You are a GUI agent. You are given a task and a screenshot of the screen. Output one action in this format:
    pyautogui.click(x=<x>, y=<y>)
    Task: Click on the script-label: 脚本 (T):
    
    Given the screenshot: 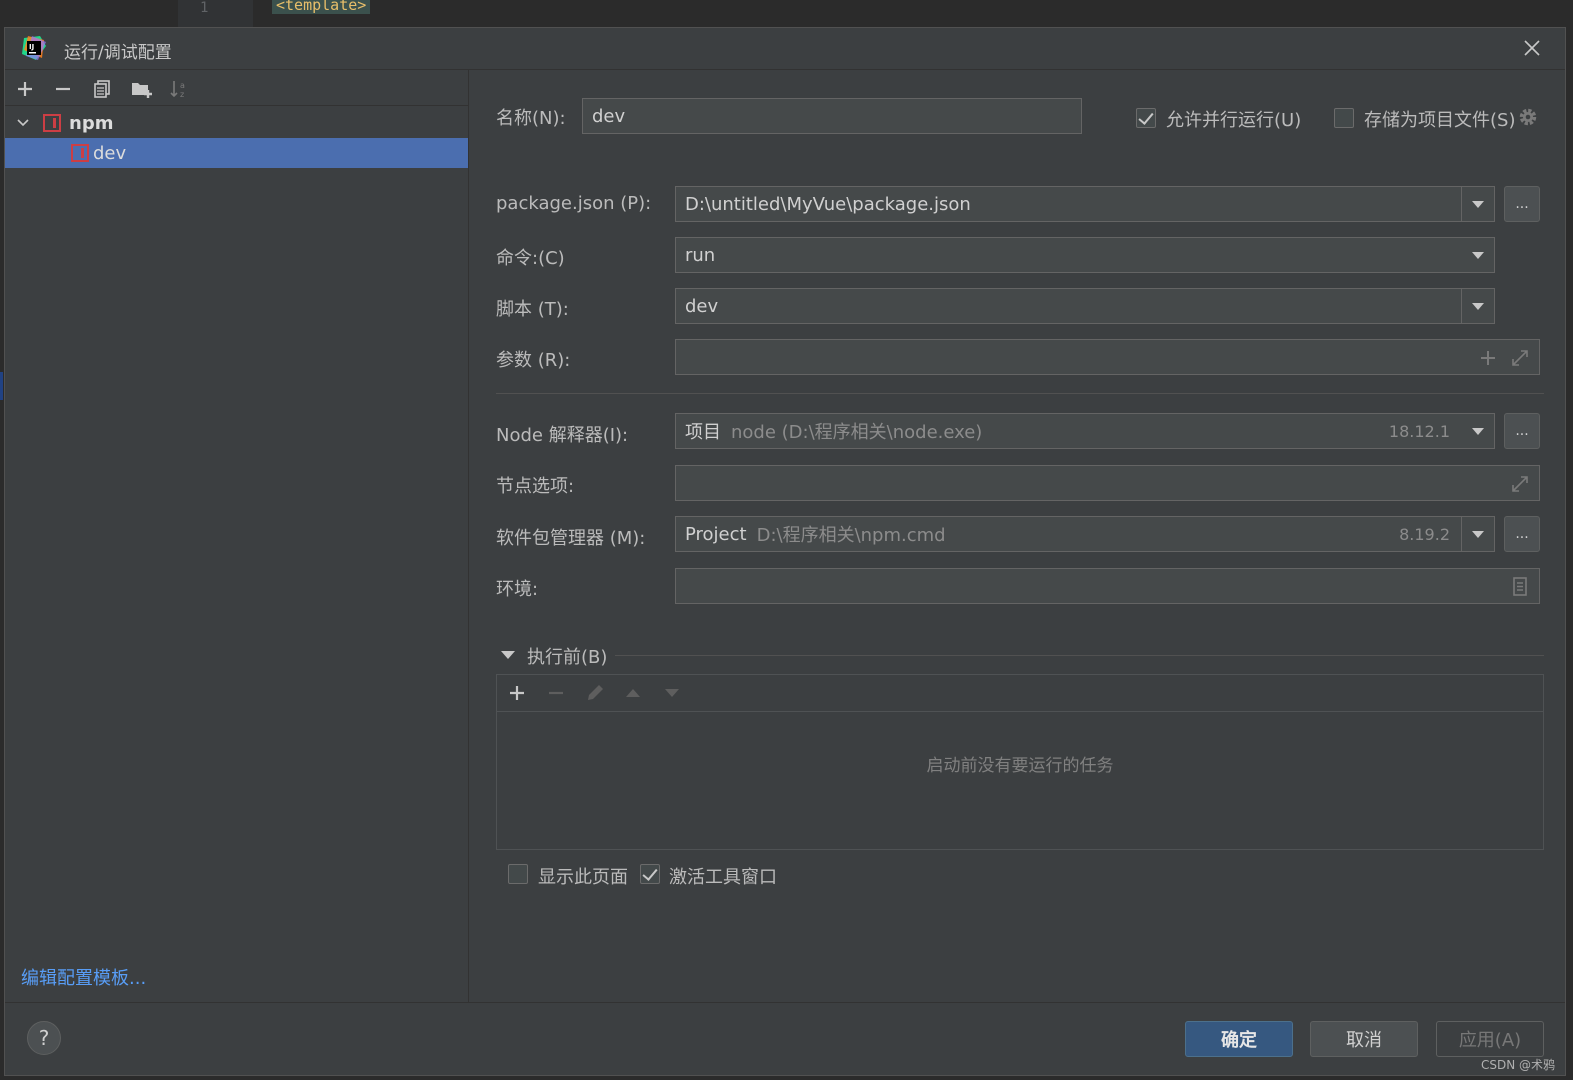 What is the action you would take?
    pyautogui.click(x=532, y=309)
    